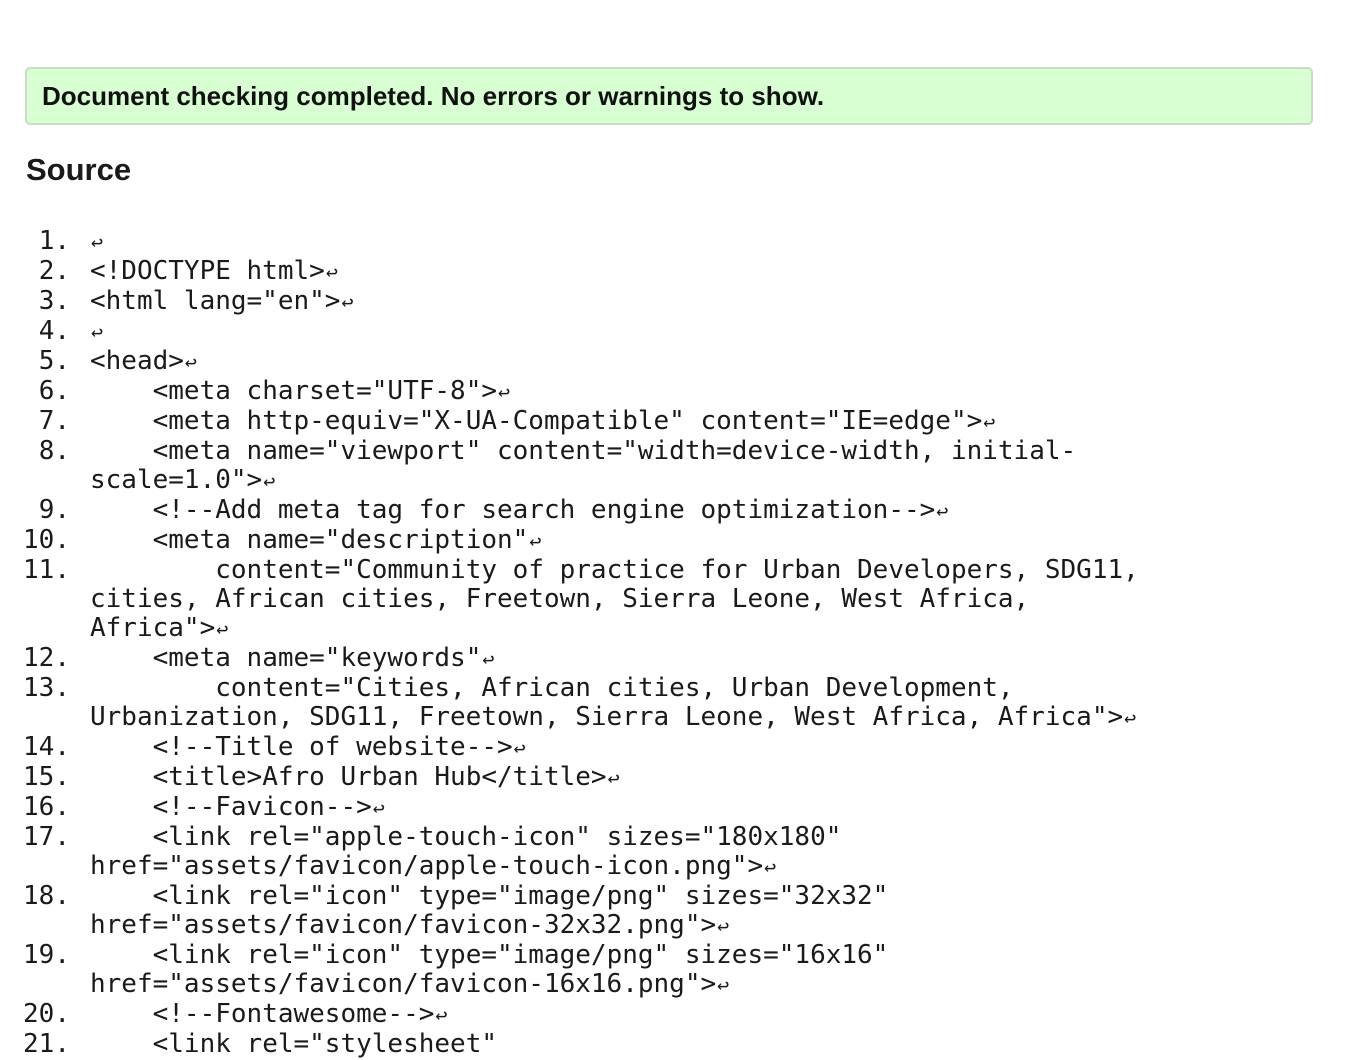 Image resolution: width=1354 pixels, height=1060 pixels. What do you see at coordinates (293, 1044) in the screenshot?
I see `line-code-text: <link rel="stylesheet"` at bounding box center [293, 1044].